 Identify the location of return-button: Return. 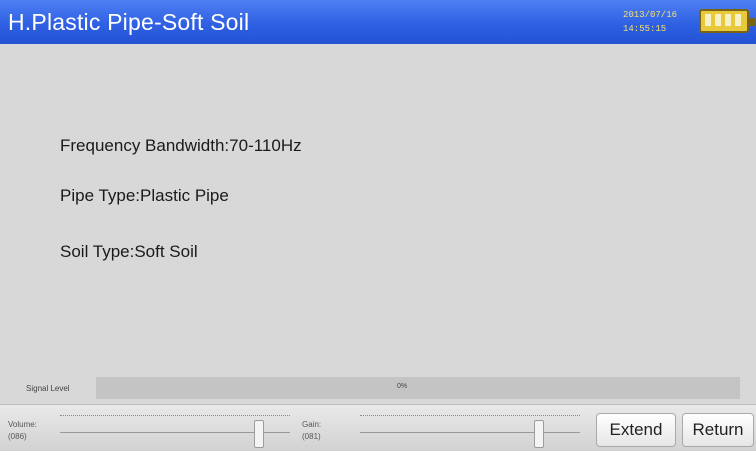
(718, 430).